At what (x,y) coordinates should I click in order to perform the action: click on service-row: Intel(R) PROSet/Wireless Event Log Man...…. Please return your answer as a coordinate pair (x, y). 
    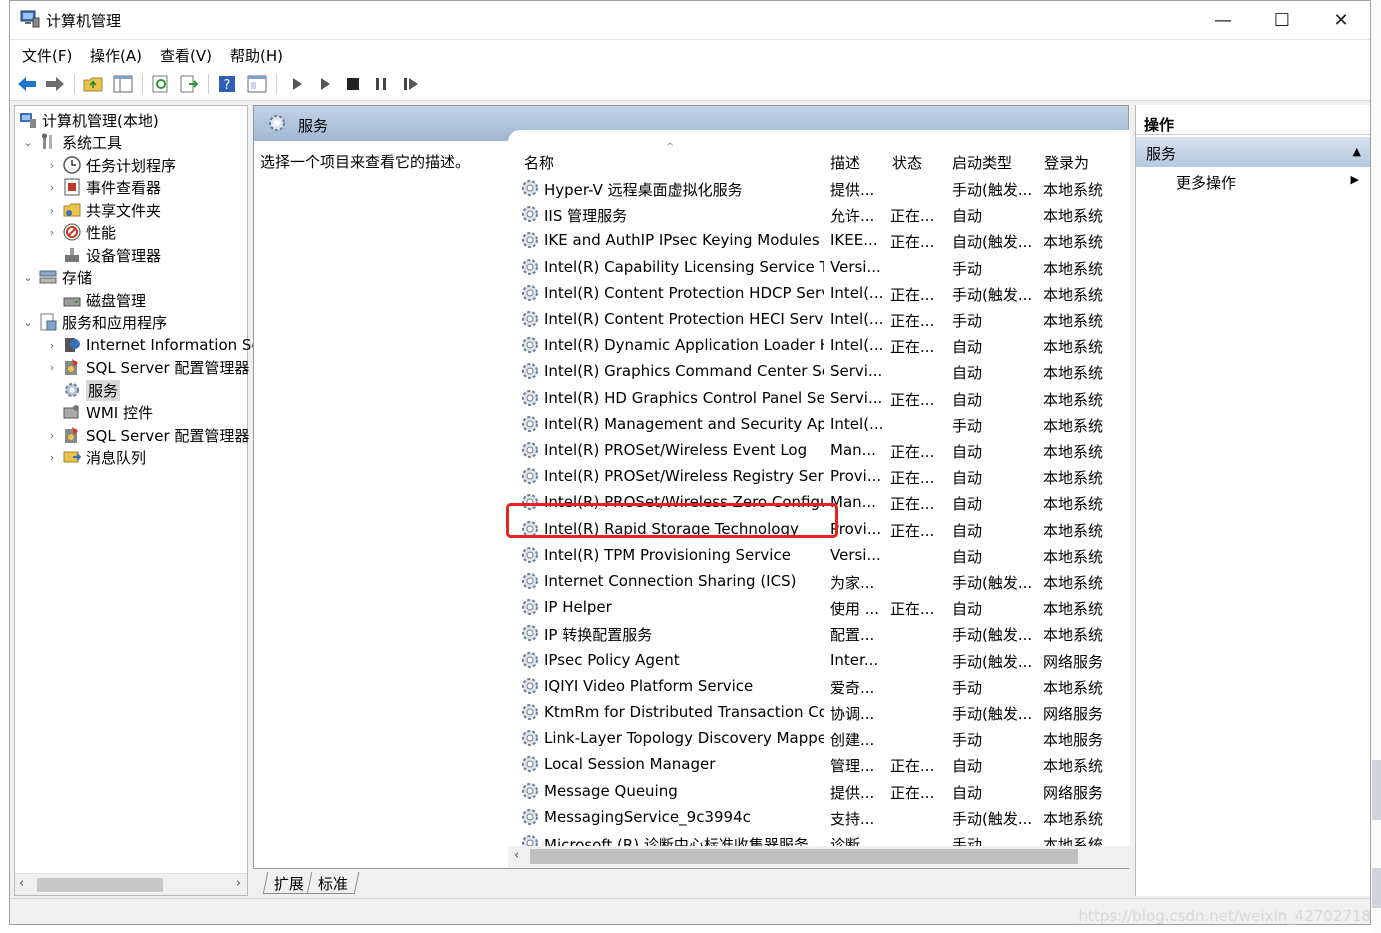
    Looking at the image, I should click on (808, 450).